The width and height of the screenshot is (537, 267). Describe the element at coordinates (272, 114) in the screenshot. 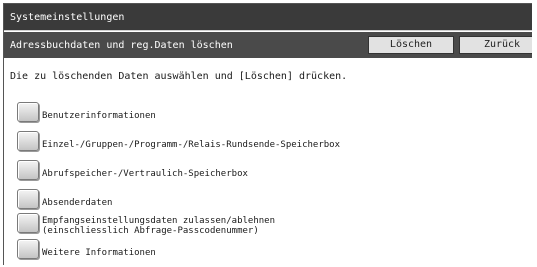

I see `option-user-info: Benutzerinformationen` at that location.